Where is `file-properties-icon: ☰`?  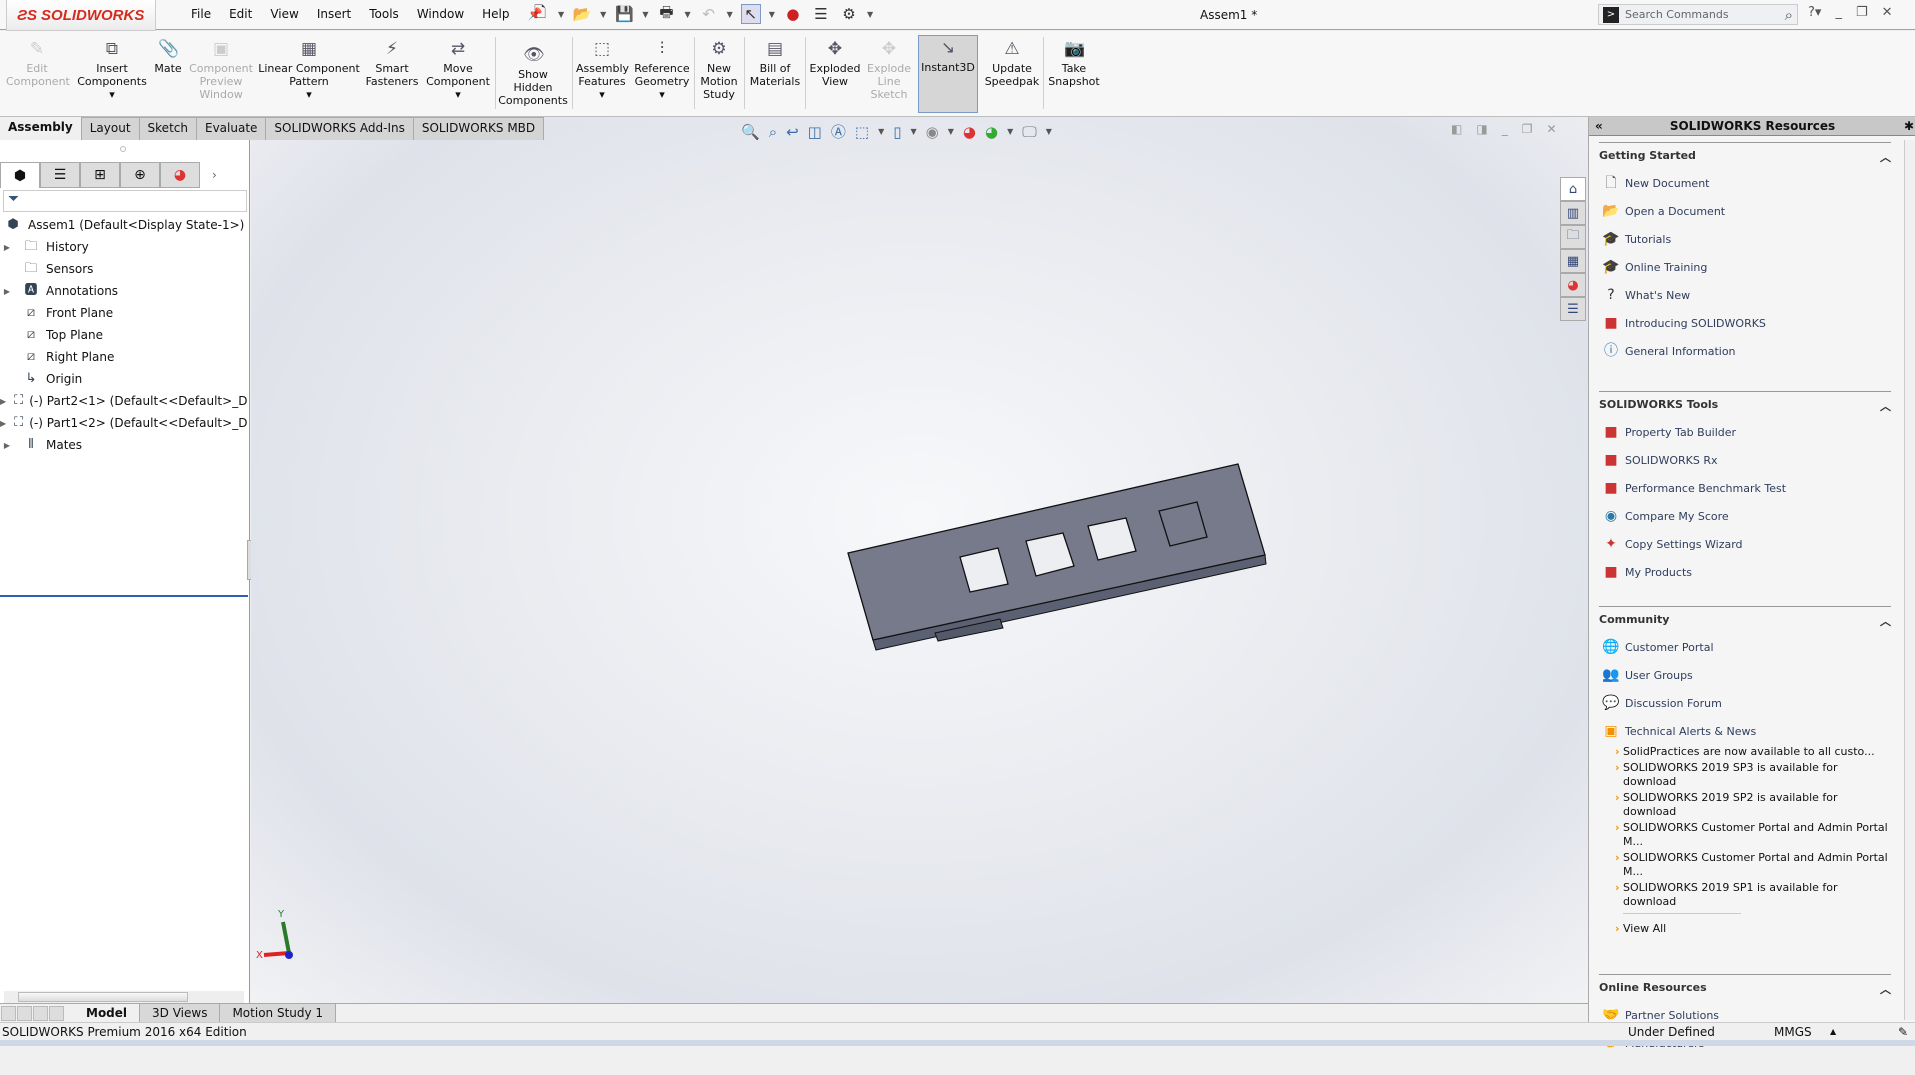
file-properties-icon: ☰ is located at coordinates (821, 14).